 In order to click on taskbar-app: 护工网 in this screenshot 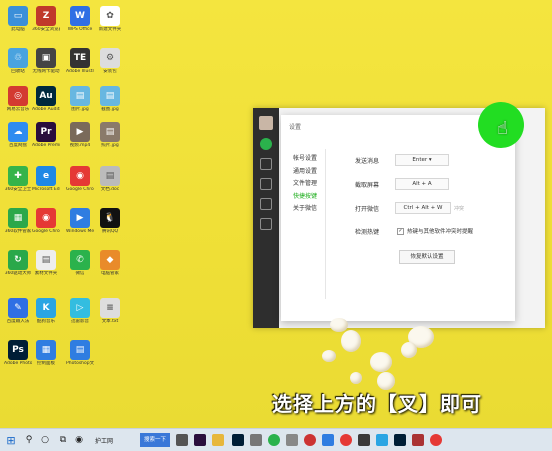, I will do `click(104, 440)`.